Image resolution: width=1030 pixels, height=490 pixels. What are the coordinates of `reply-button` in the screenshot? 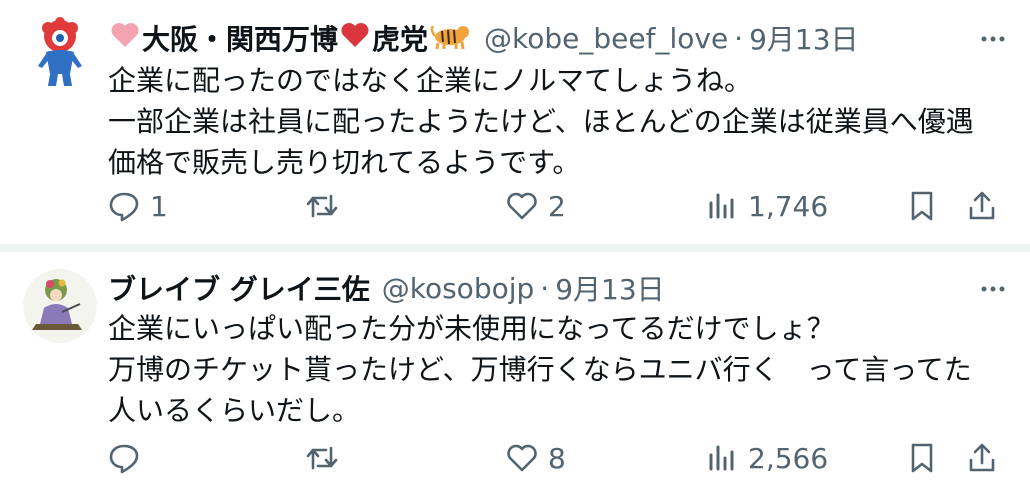 It's located at (128, 458).